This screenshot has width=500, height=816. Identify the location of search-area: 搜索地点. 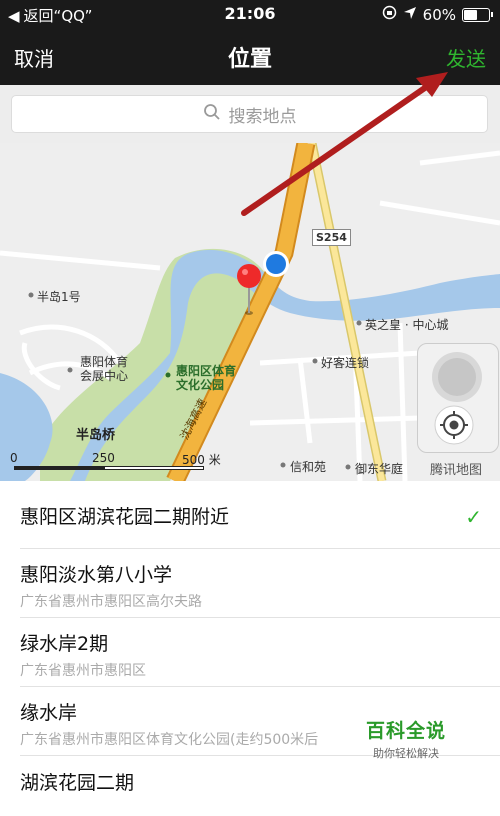
(250, 114).